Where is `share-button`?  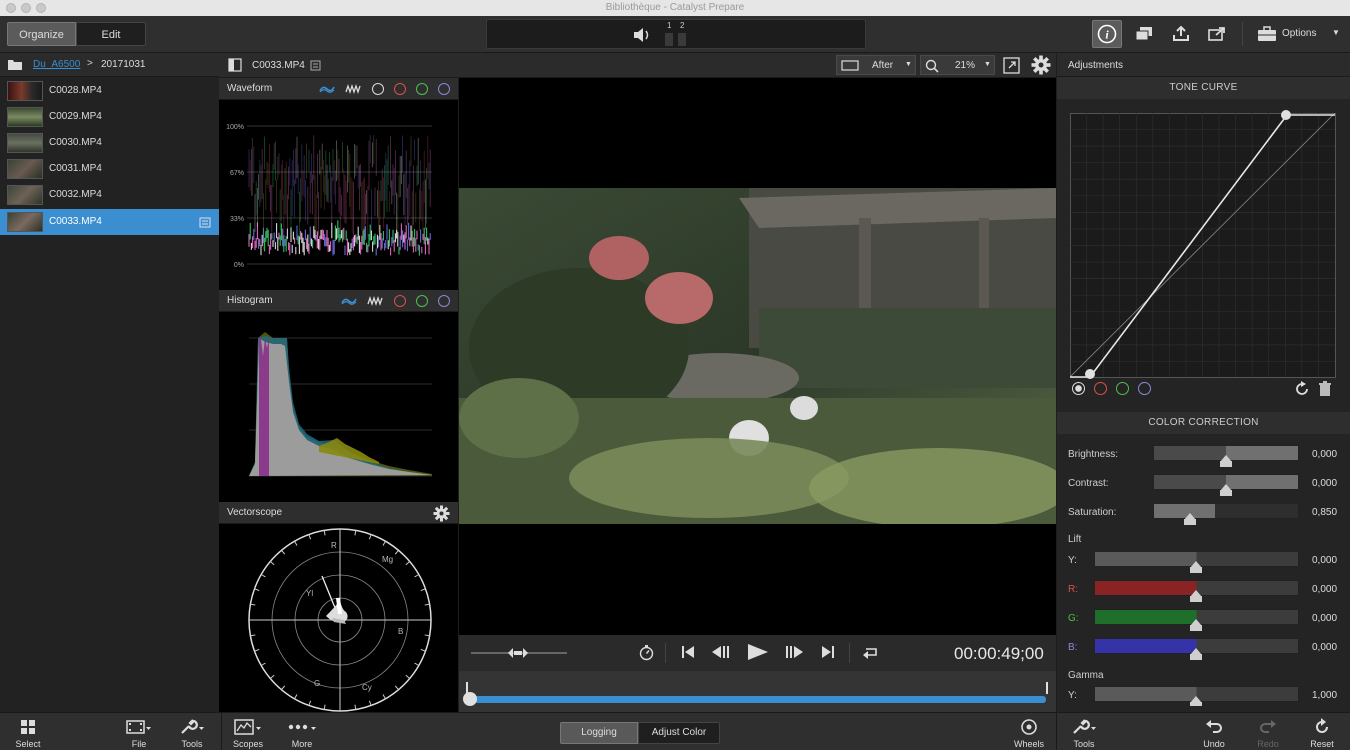
share-button is located at coordinates (1217, 34).